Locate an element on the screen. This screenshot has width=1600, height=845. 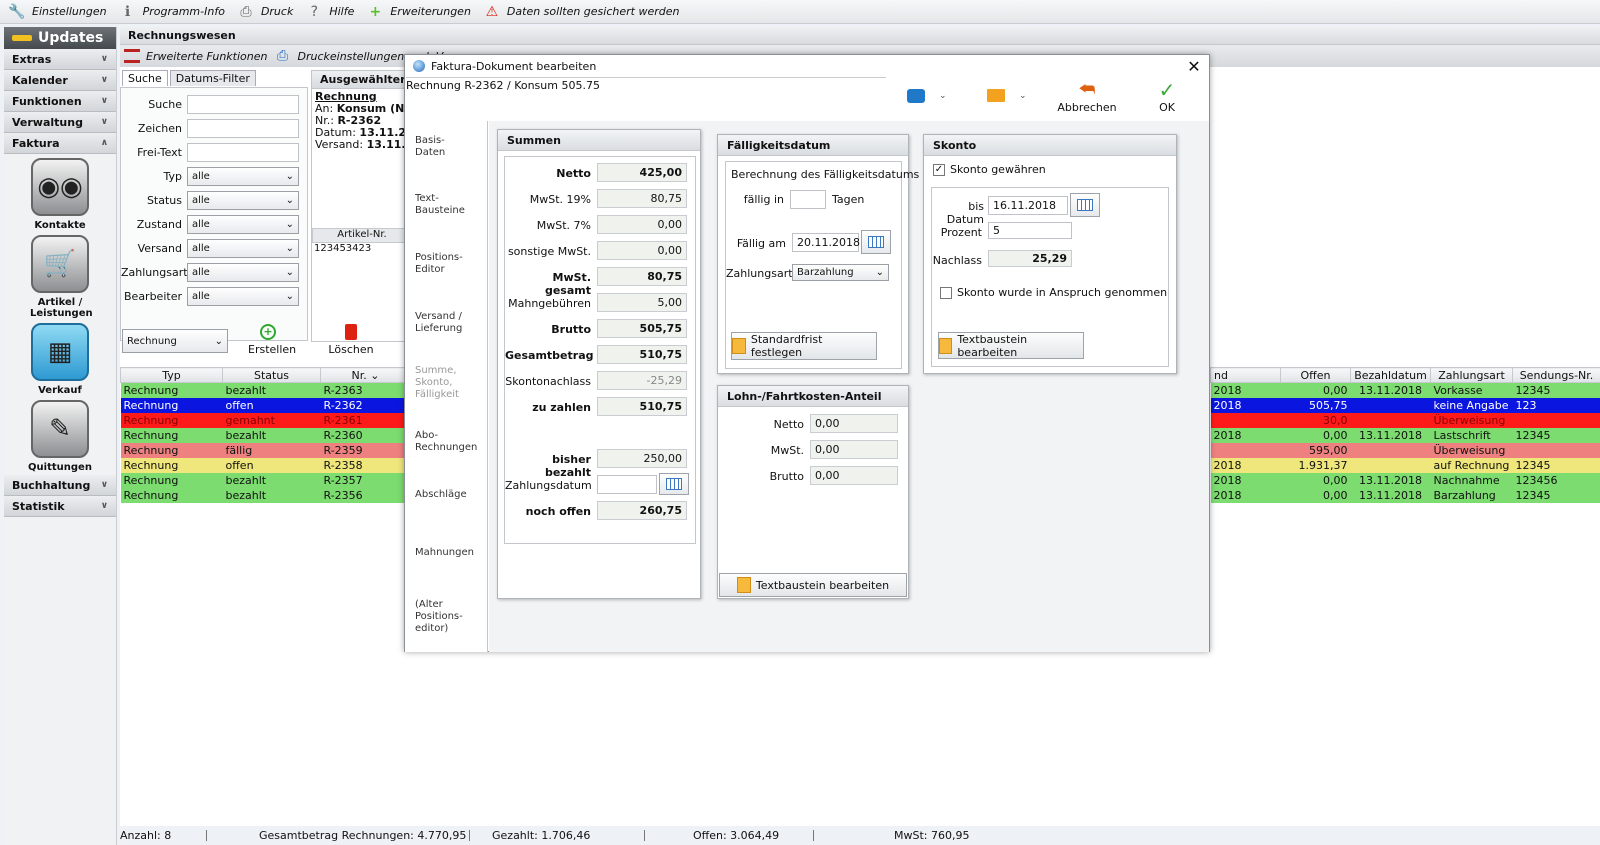
quittungen-button: ✎ Quittungen is located at coordinates (60, 436).